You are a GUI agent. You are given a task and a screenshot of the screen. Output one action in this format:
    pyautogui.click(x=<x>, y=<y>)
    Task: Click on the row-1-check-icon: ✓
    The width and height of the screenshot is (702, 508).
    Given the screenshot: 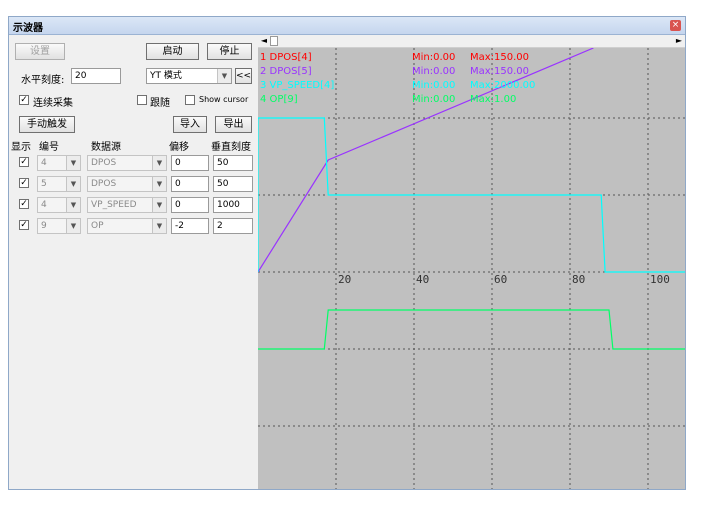 What is the action you would take?
    pyautogui.click(x=24, y=162)
    